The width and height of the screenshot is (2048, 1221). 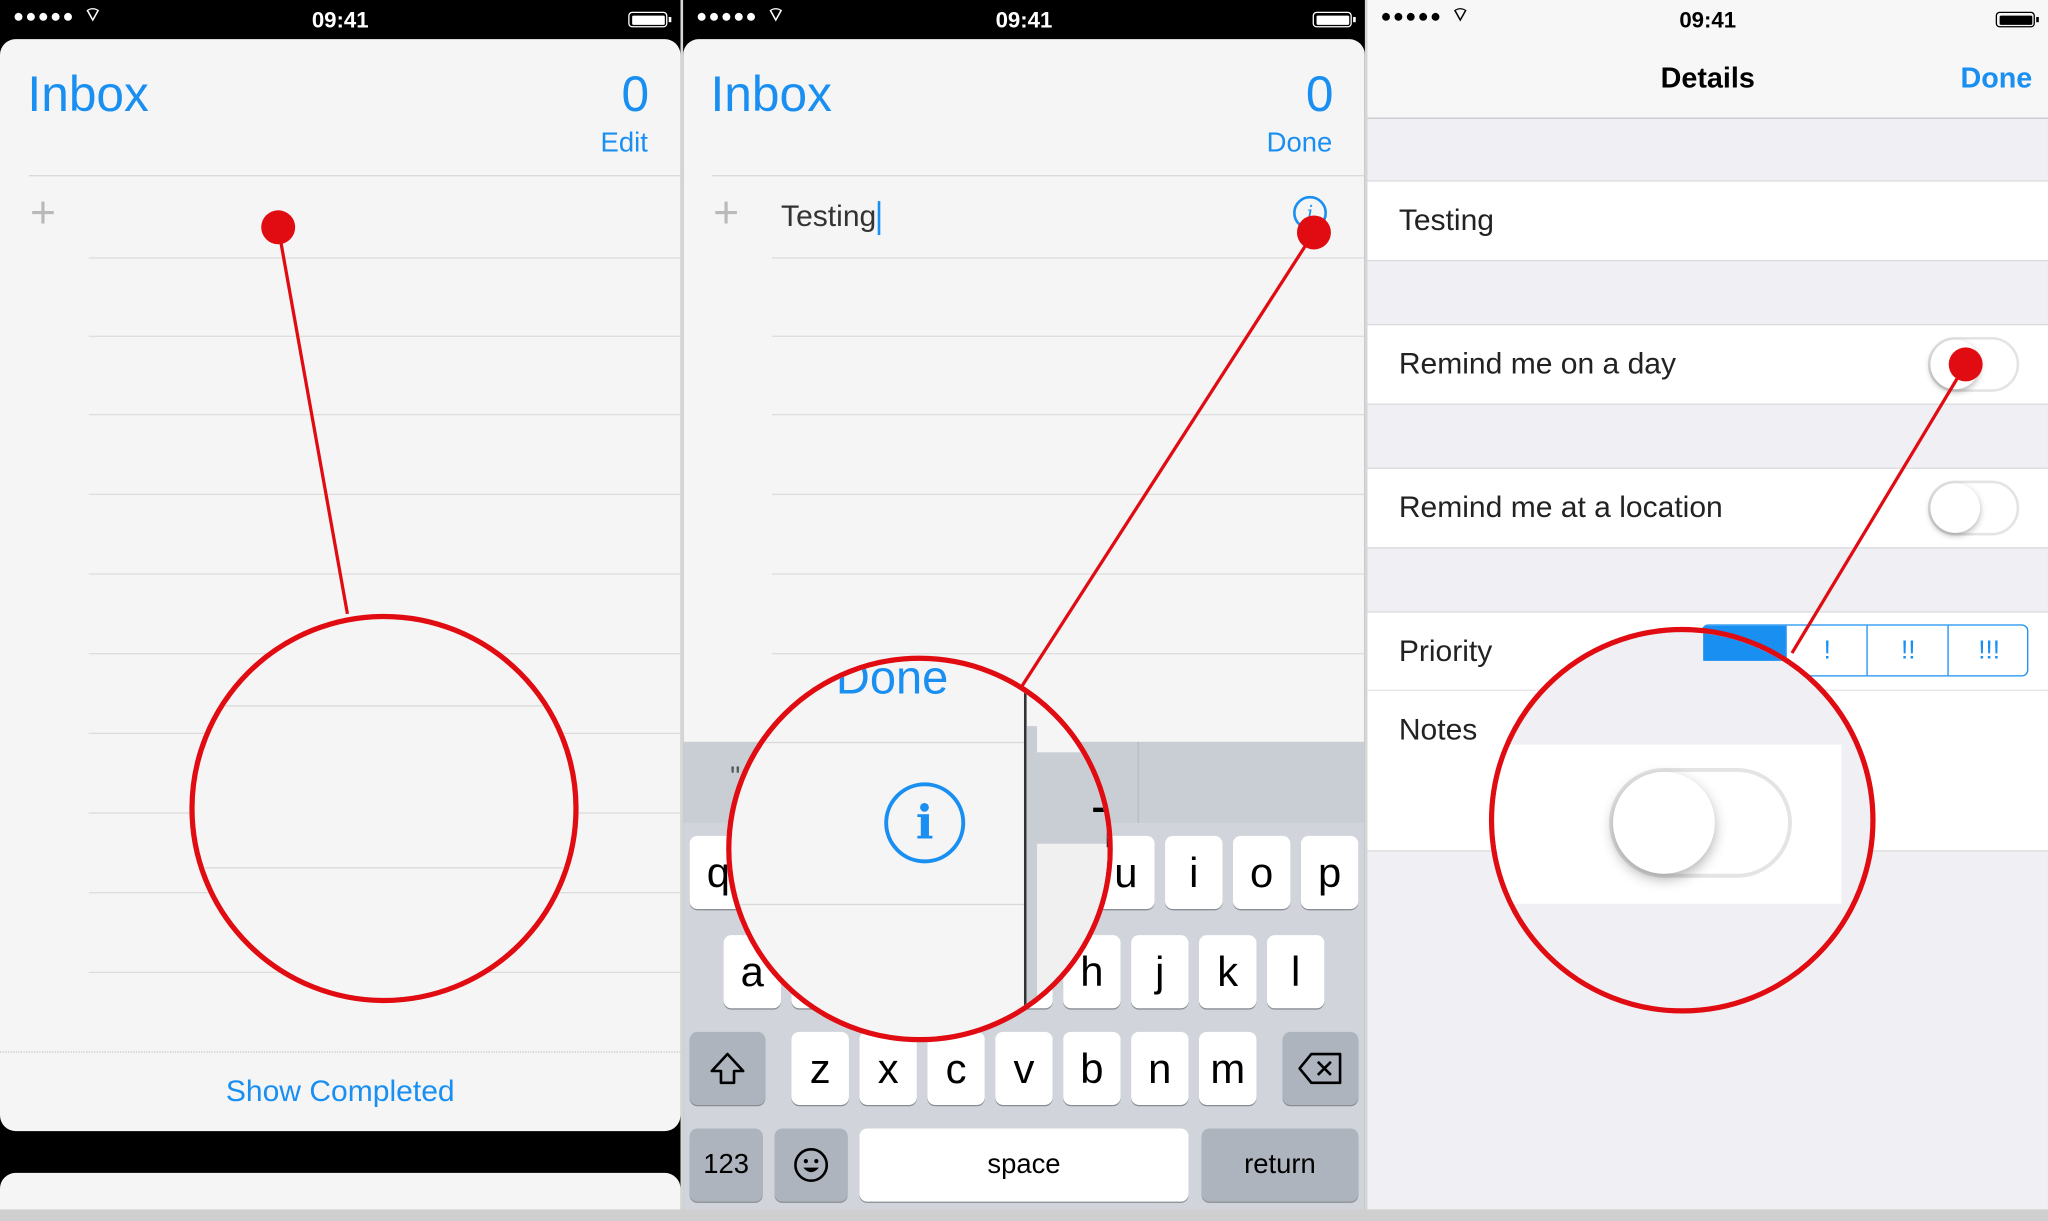 I want to click on key-a: a, so click(x=752, y=972).